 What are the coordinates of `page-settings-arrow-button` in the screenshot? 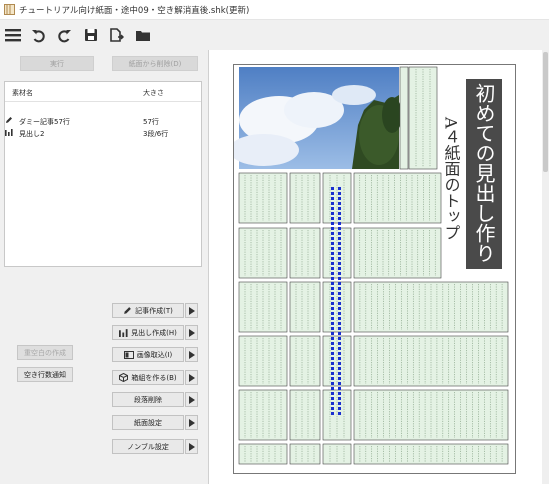 It's located at (191, 422).